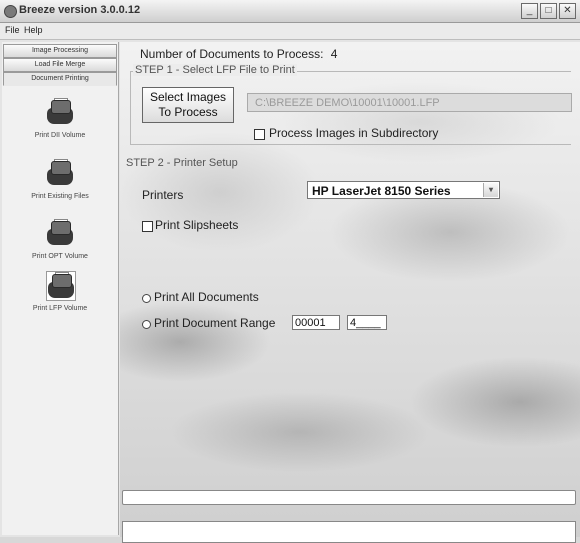  I want to click on menu-file: File, so click(12, 30).